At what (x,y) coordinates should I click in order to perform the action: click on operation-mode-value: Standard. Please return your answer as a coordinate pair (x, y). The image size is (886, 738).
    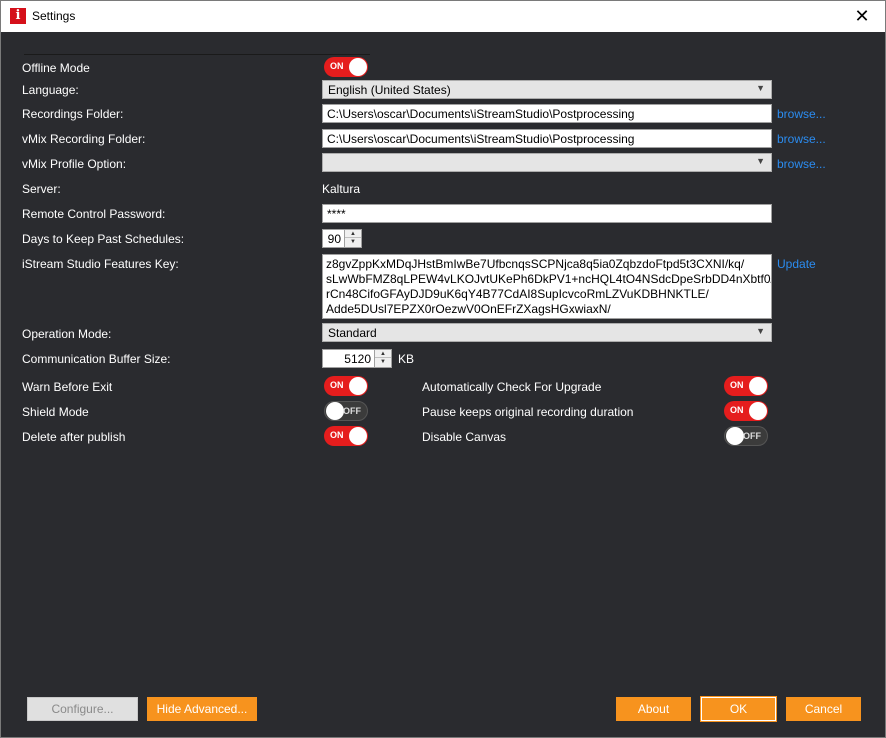
    Looking at the image, I should click on (352, 333).